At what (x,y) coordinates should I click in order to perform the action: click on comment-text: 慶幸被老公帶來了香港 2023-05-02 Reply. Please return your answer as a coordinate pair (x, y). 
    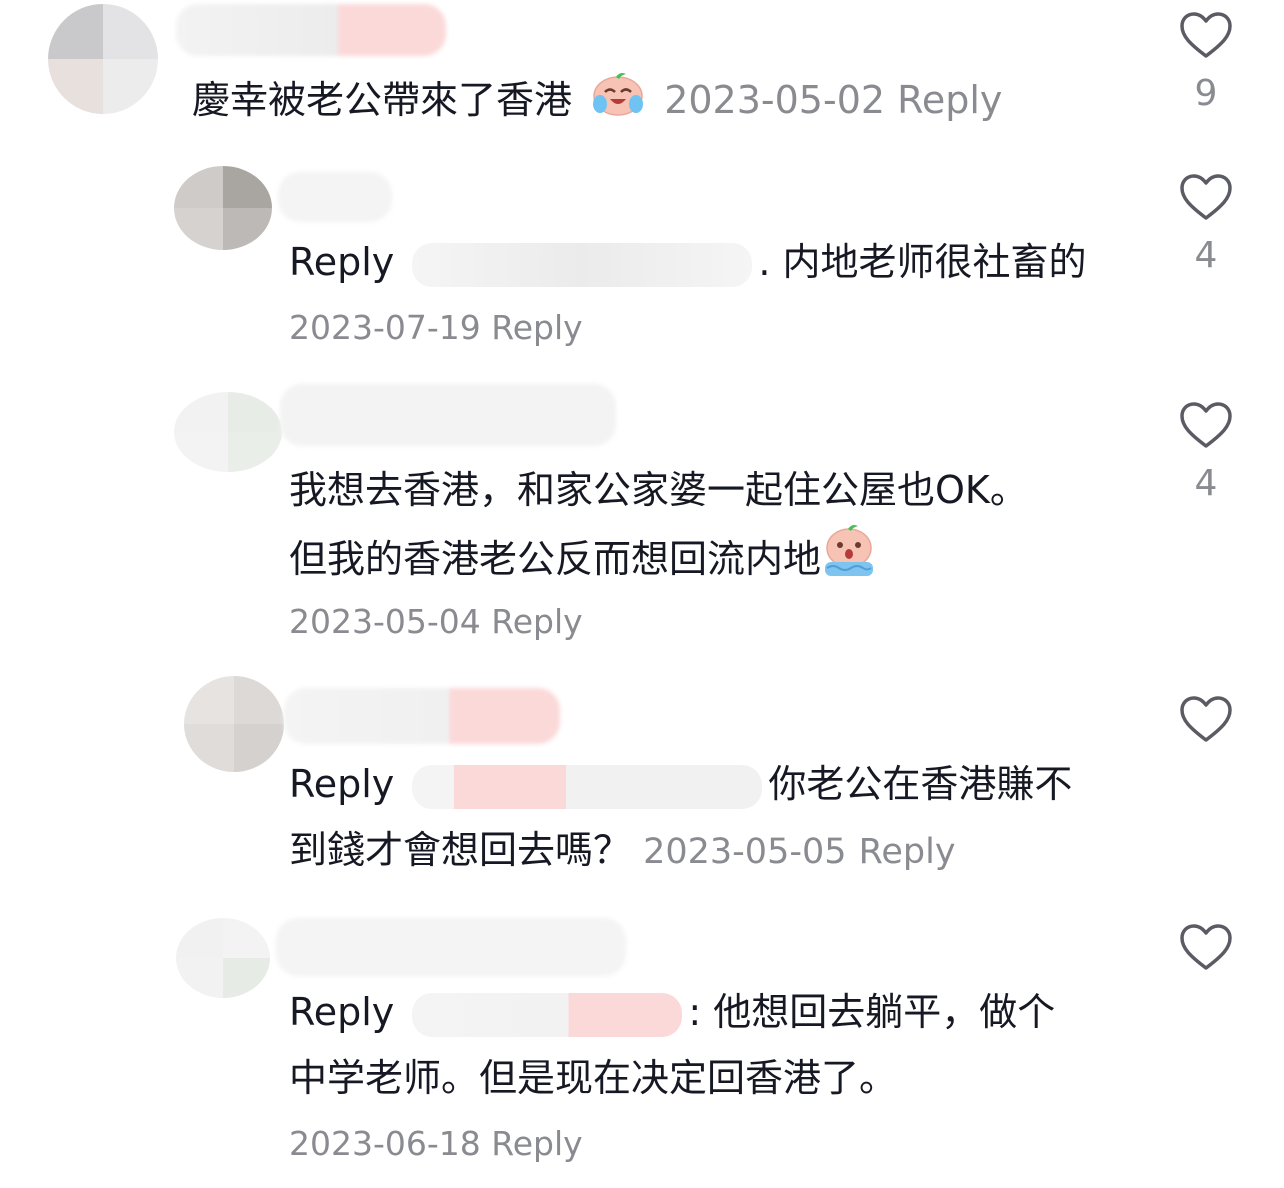
    Looking at the image, I should click on (597, 101).